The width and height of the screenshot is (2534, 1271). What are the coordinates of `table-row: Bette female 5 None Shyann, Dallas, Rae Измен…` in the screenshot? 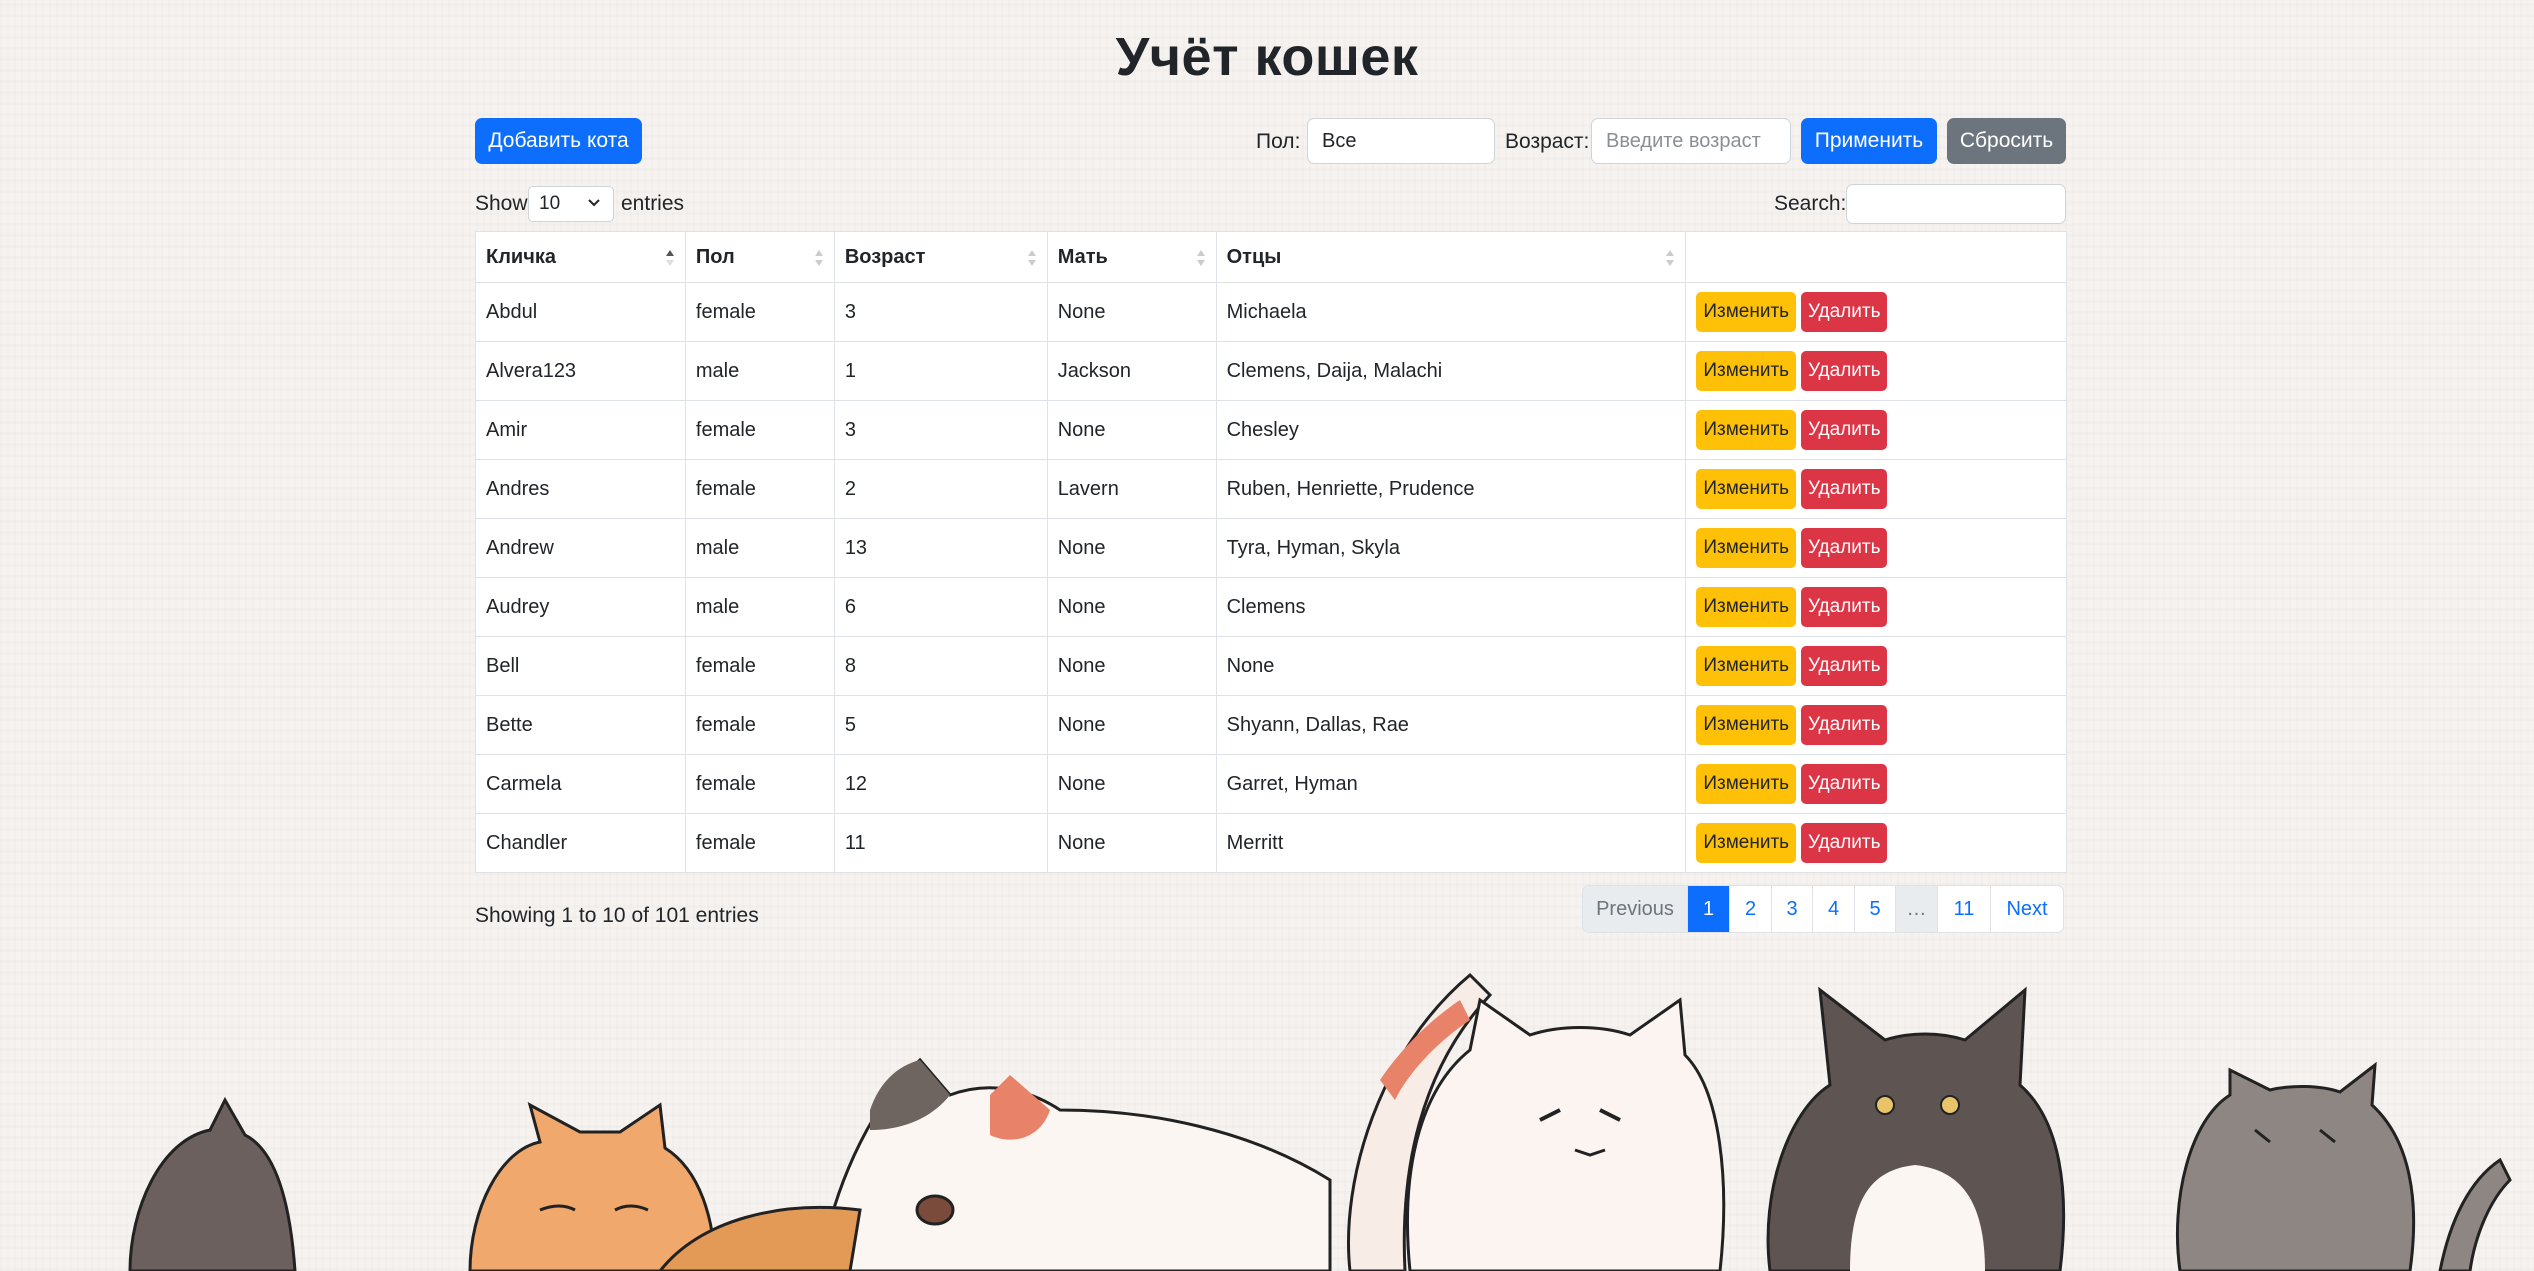 It's located at (1271, 725).